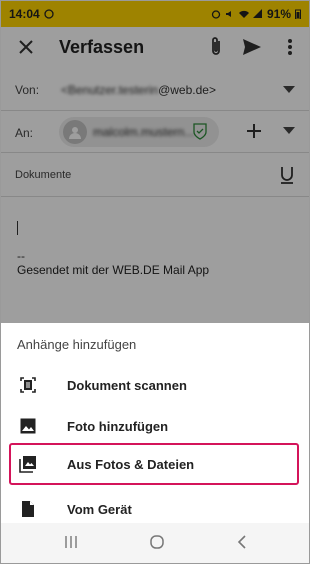 The width and height of the screenshot is (320, 564). I want to click on sheet-title: Anhänge hinzufügen, so click(77, 344).